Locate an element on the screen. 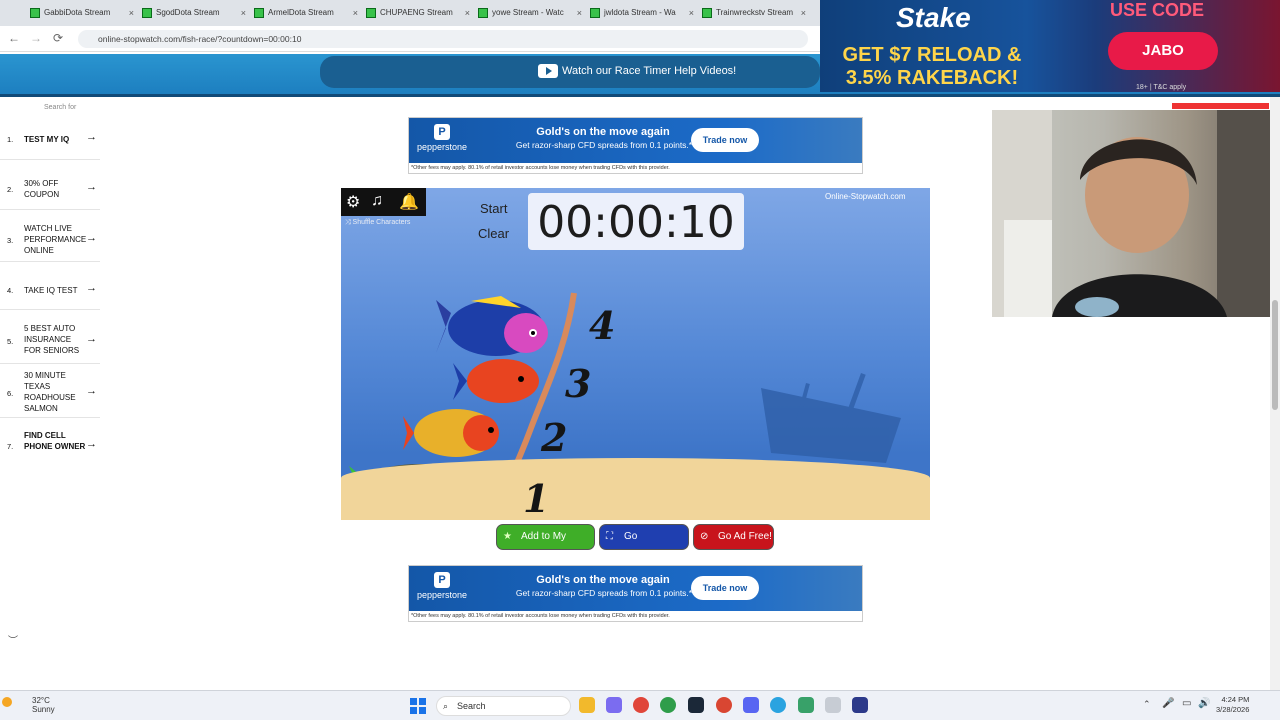 This screenshot has width=1280, height=720. copilot-icon is located at coordinates (614, 705).